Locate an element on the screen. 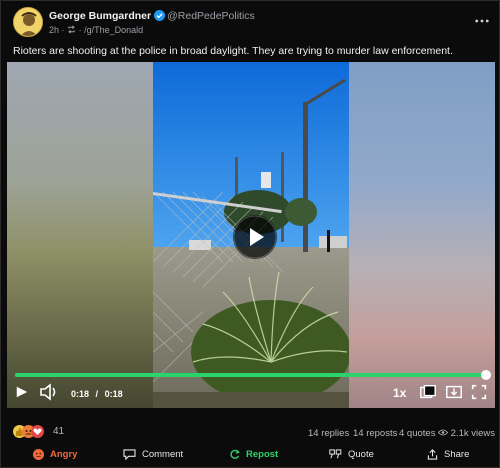  download-icon is located at coordinates (454, 392).